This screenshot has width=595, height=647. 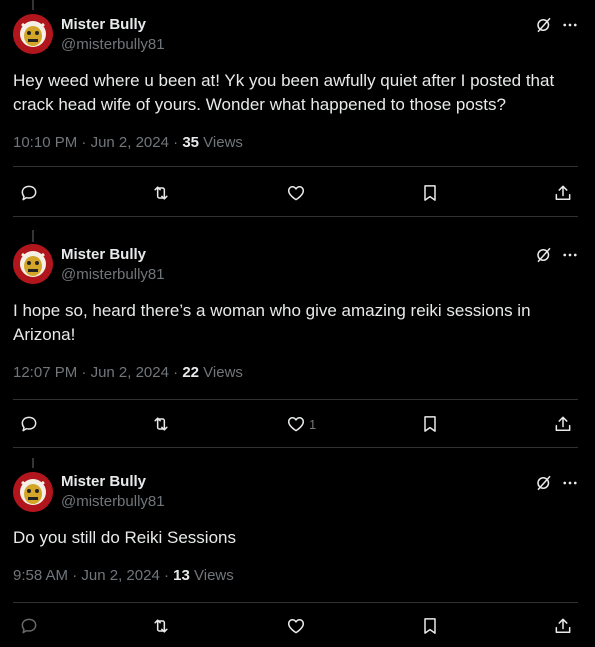 What do you see at coordinates (40, 575) in the screenshot?
I see `tweet-time: 9:58 AM` at bounding box center [40, 575].